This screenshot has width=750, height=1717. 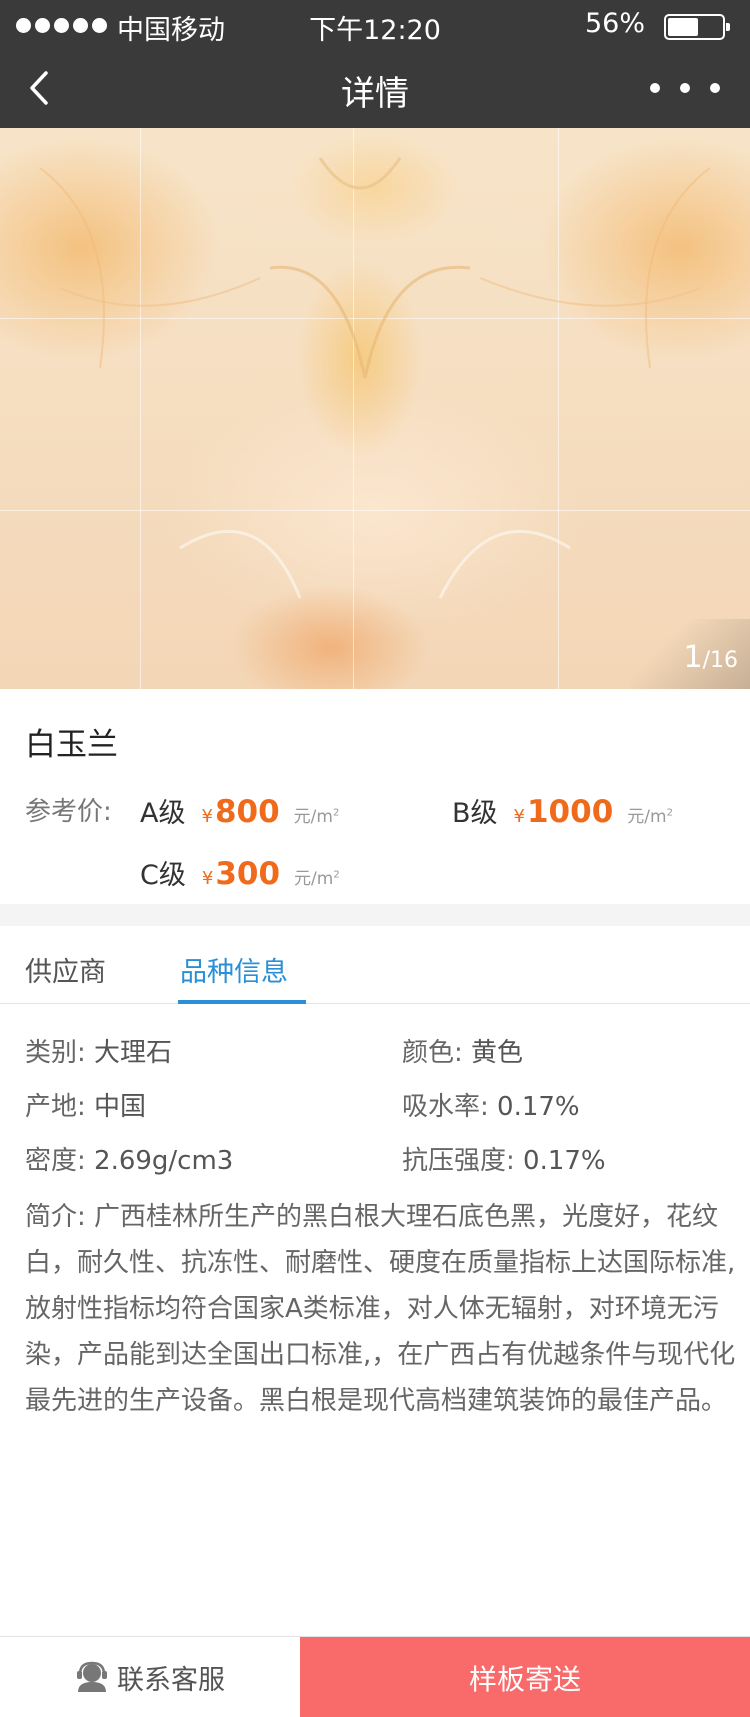 I want to click on price-label: 参考价:, so click(x=68, y=812).